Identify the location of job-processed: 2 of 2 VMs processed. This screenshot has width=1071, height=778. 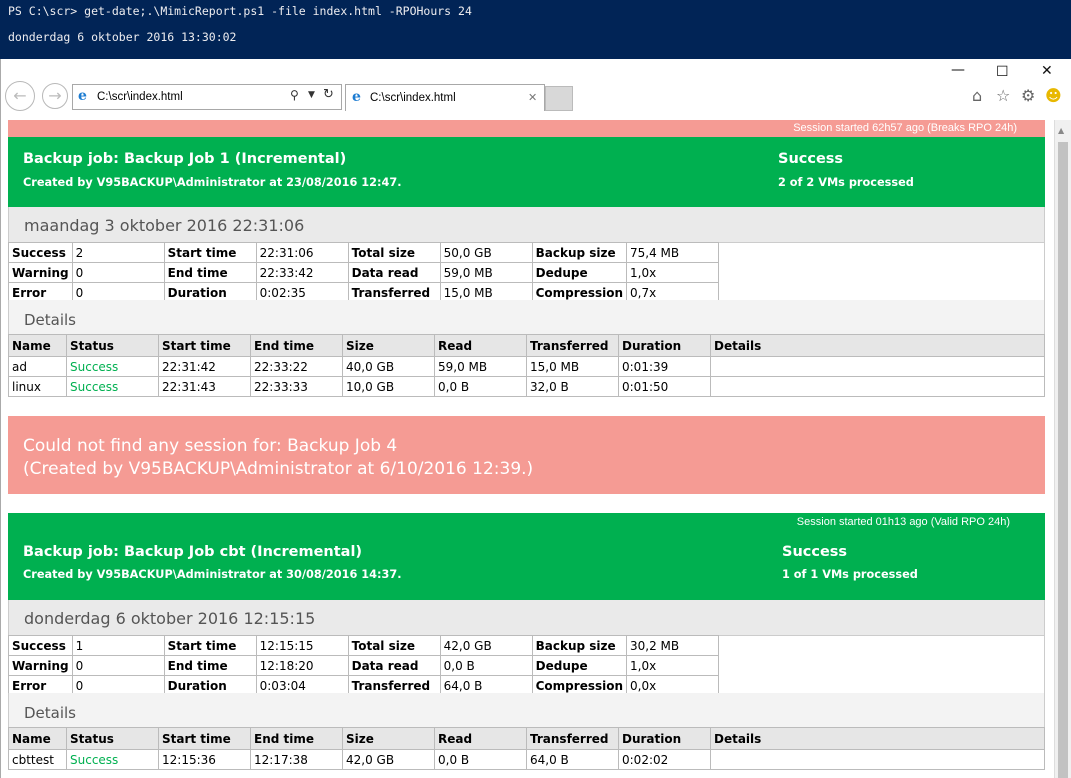
(846, 182).